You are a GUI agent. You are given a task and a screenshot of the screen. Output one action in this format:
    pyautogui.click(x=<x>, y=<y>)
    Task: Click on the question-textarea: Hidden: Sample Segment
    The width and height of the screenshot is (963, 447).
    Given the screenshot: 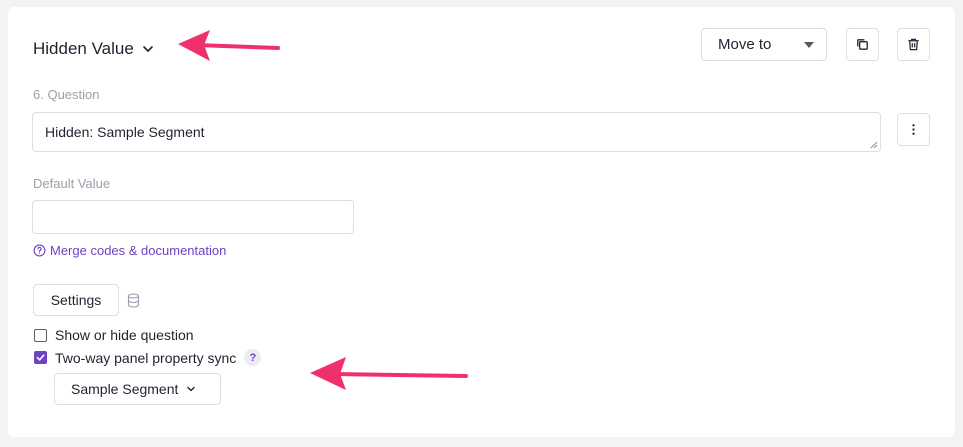 What is the action you would take?
    pyautogui.click(x=456, y=132)
    